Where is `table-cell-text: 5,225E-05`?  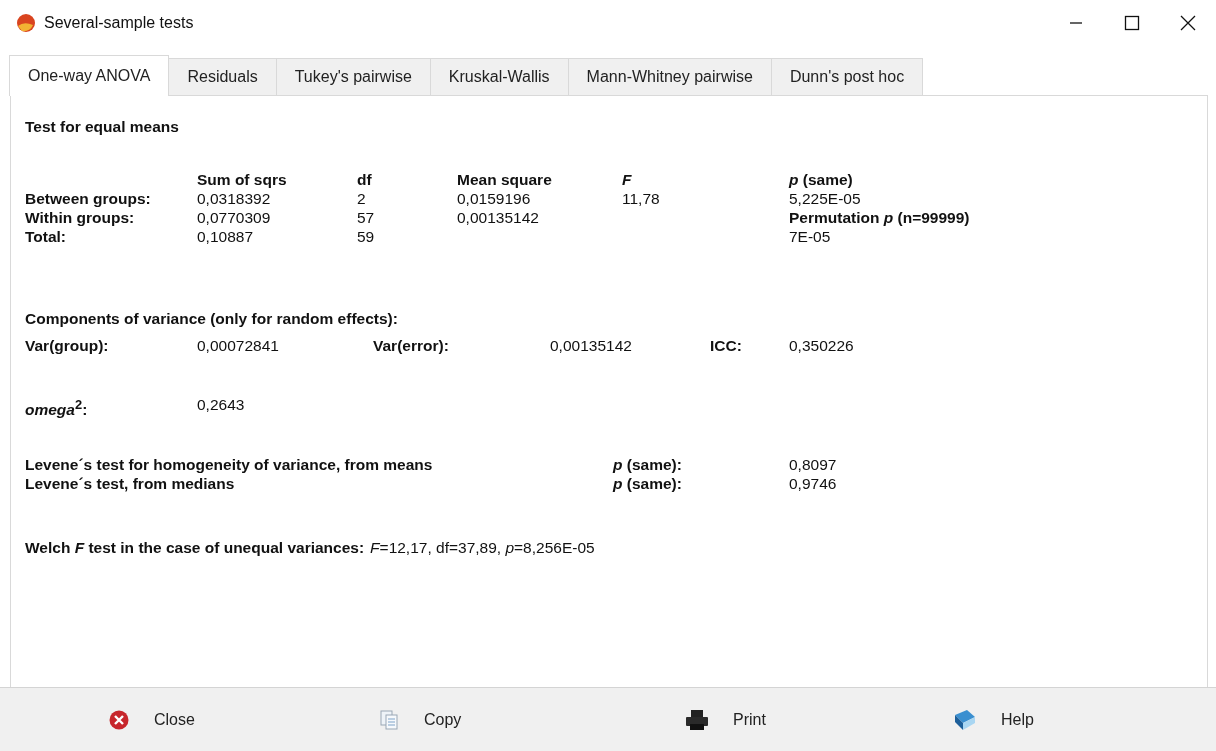
table-cell-text: 5,225E-05 is located at coordinates (825, 198).